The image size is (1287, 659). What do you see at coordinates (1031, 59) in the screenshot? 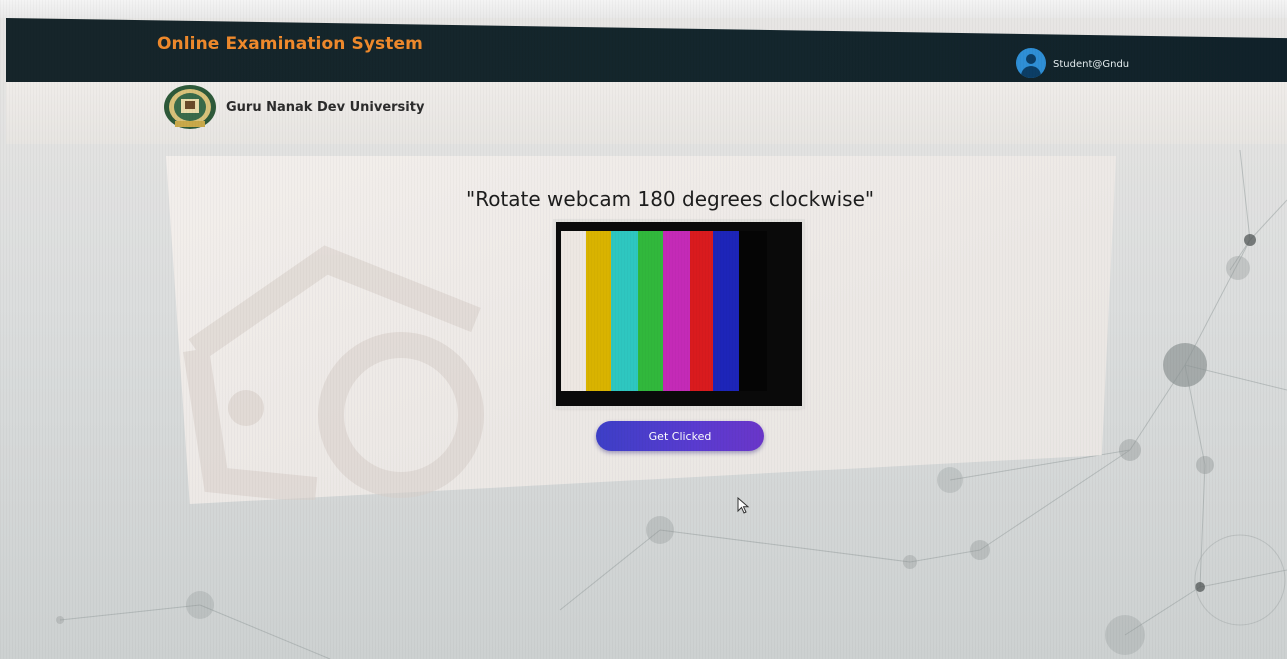
I see `avatar-head` at bounding box center [1031, 59].